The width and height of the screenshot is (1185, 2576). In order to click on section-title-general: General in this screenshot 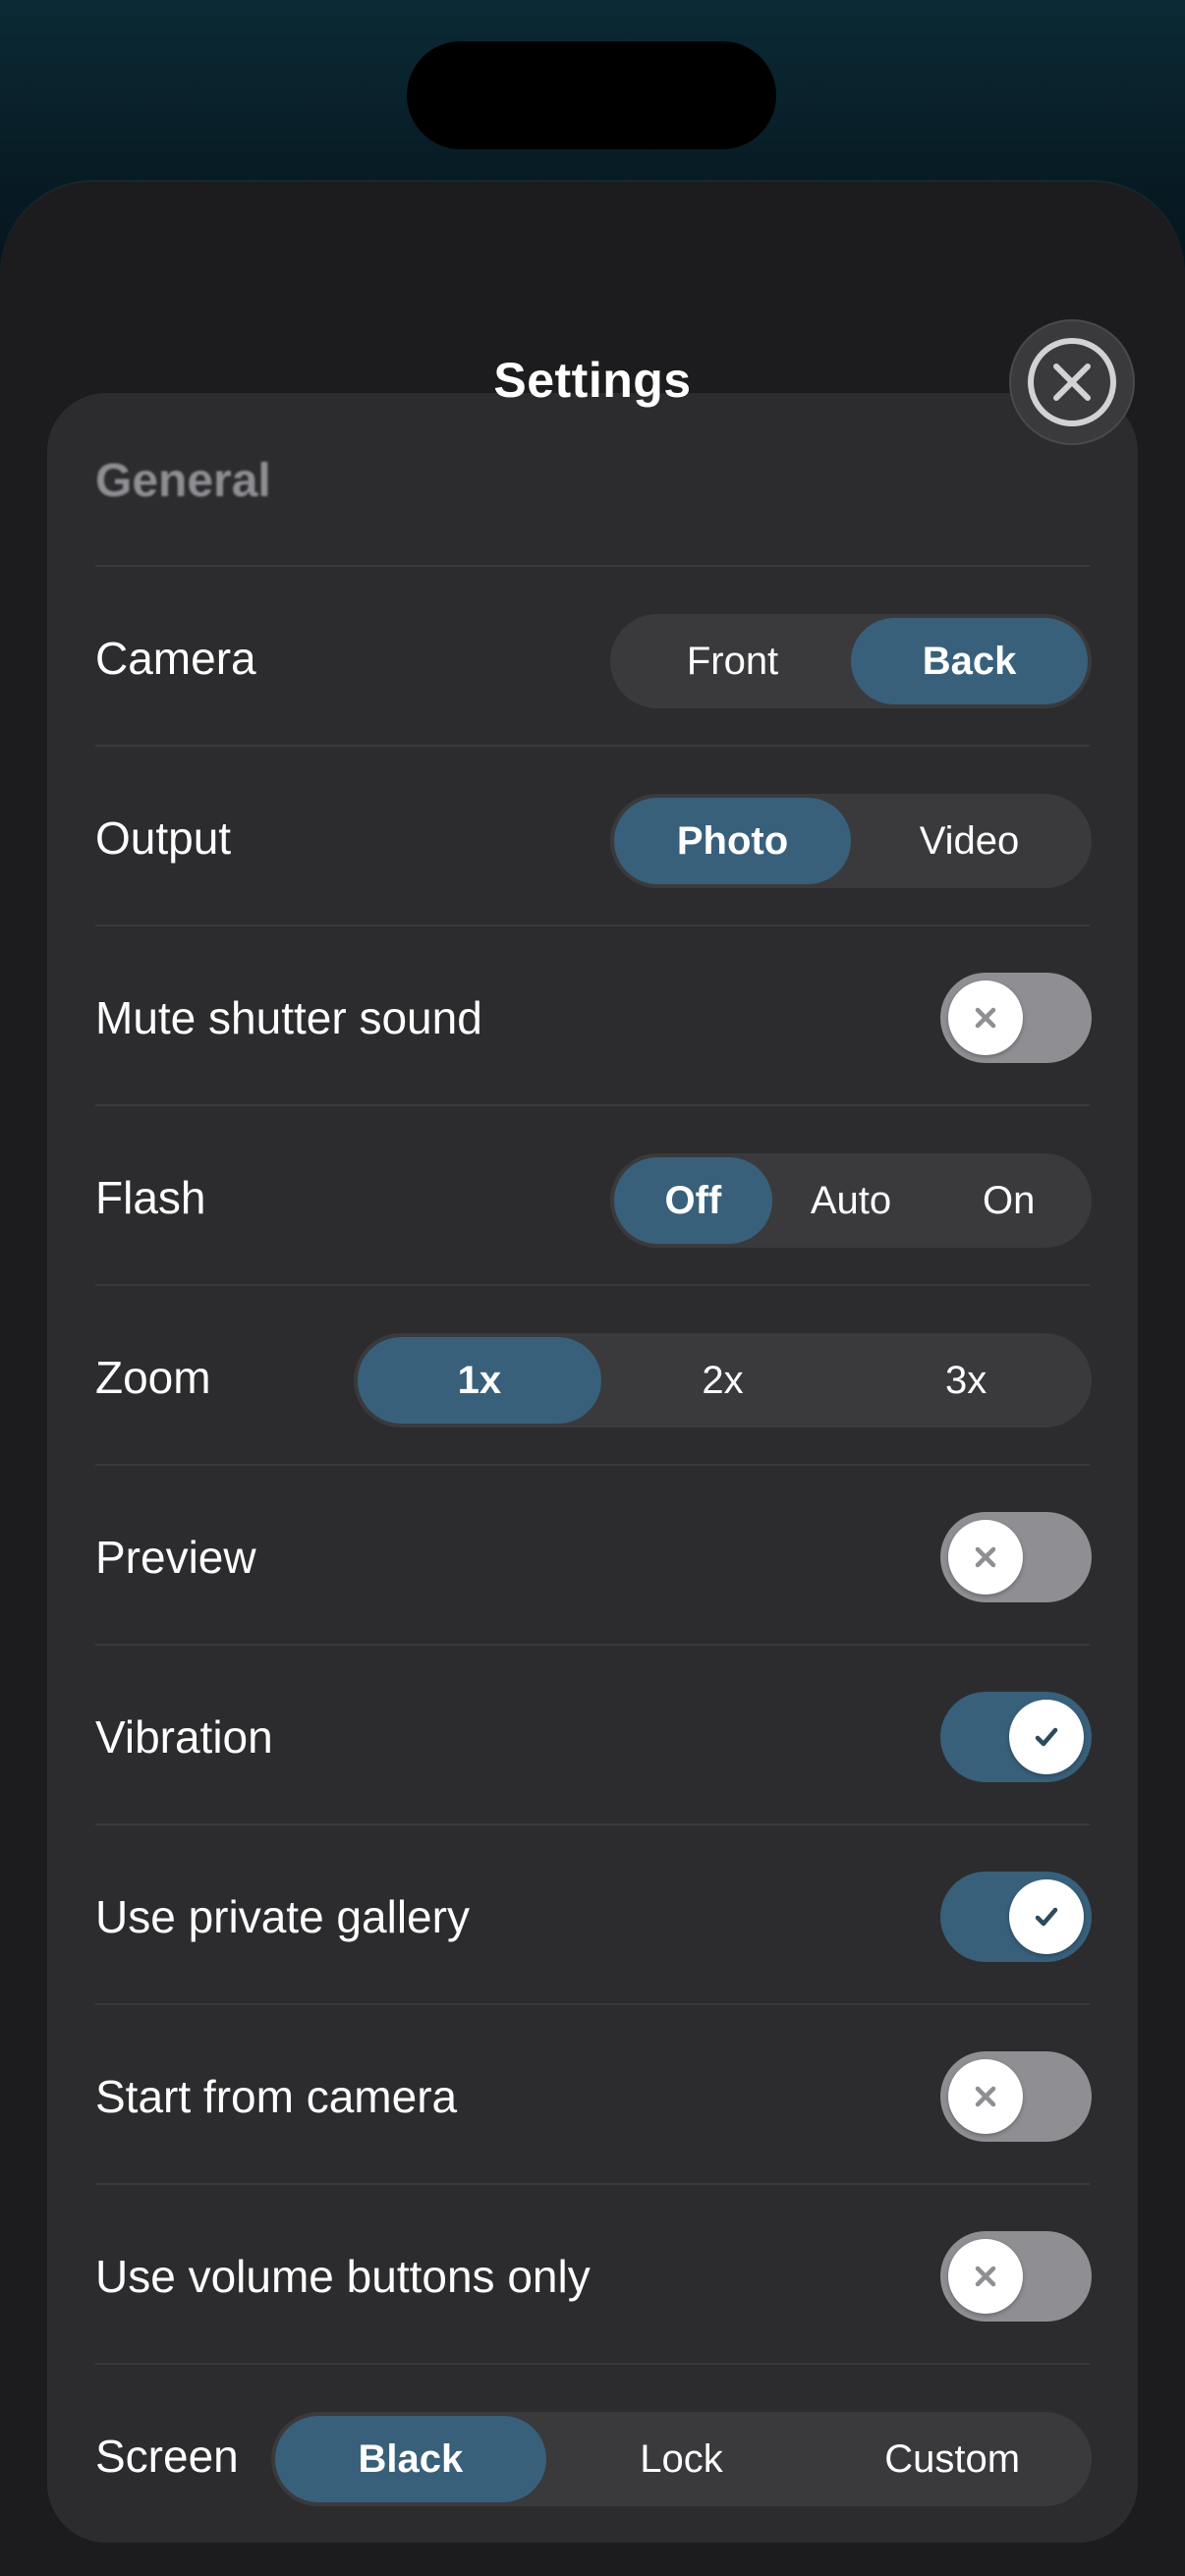, I will do `click(183, 481)`.